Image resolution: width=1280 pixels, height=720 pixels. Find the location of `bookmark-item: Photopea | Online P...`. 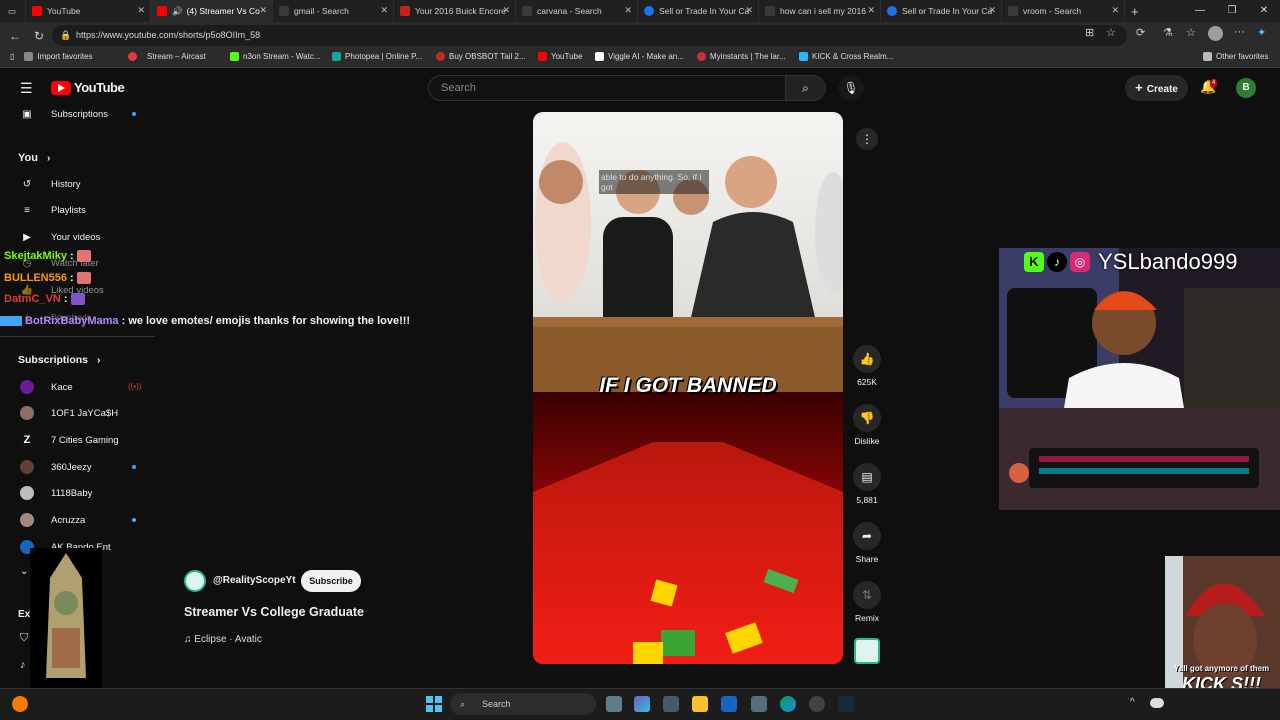

bookmark-item: Photopea | Online P... is located at coordinates (377, 56).